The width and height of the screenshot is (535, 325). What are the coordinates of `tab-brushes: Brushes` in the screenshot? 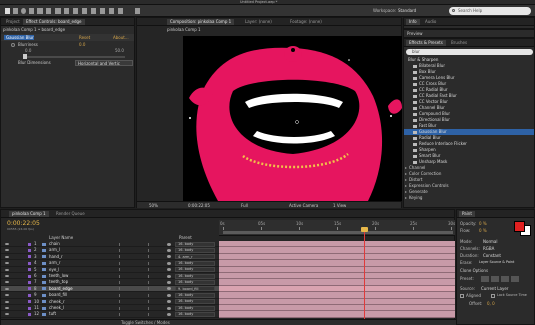 It's located at (459, 43).